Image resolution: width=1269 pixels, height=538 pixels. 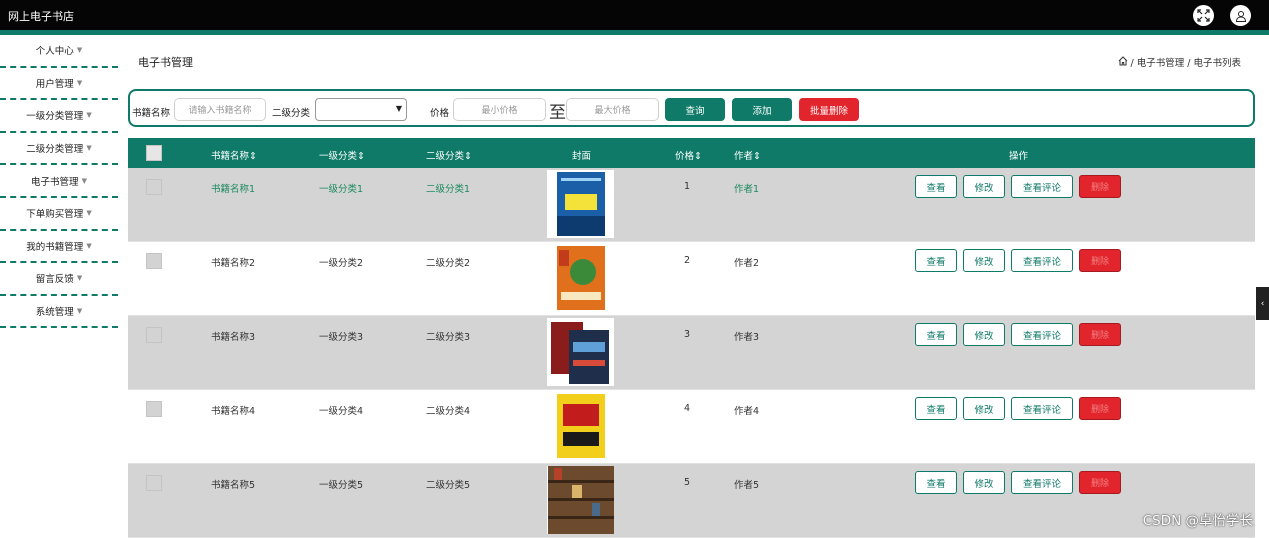 I want to click on header-author: 作者⇕, so click(x=747, y=155).